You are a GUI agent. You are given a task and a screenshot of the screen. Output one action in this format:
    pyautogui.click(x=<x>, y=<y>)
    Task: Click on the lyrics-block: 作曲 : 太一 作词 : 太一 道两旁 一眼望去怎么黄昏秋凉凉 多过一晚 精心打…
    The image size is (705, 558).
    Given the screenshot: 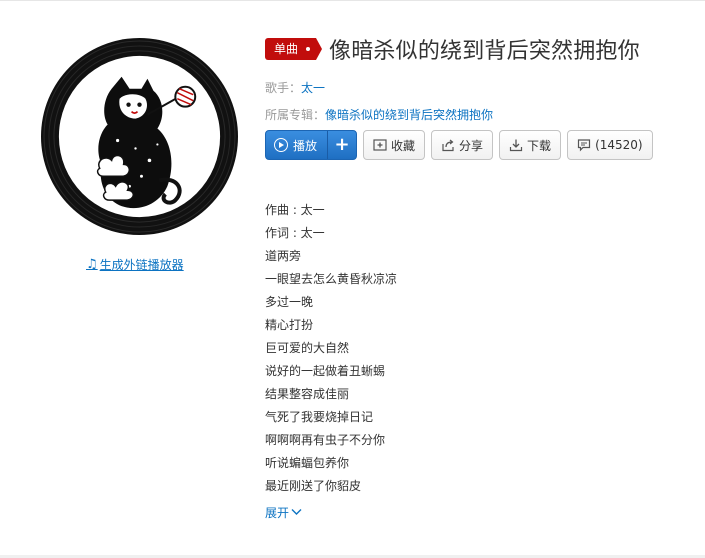 What is the action you would take?
    pyautogui.click(x=331, y=348)
    